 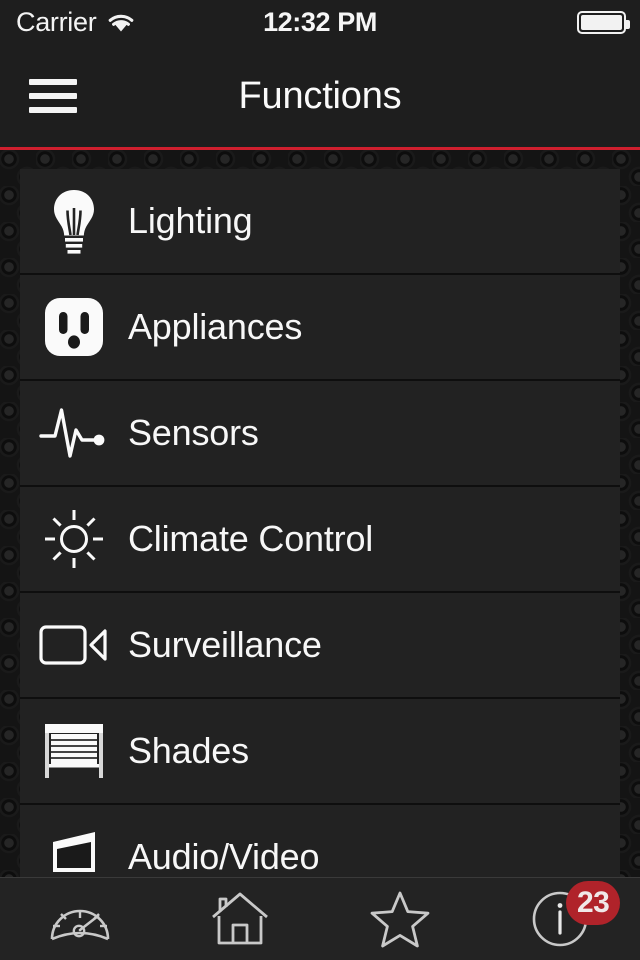 I want to click on tab-bar: 23, so click(x=320, y=918).